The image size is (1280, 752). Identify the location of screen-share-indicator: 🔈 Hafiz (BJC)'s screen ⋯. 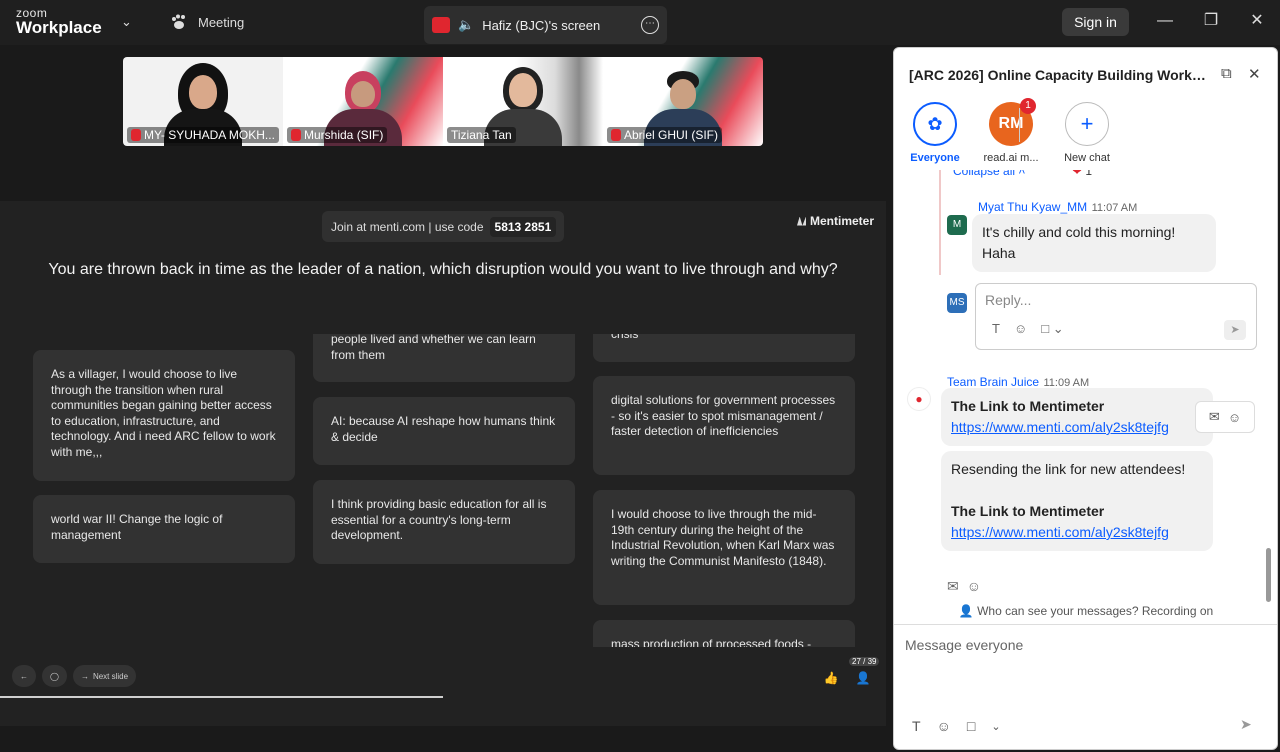
(545, 25).